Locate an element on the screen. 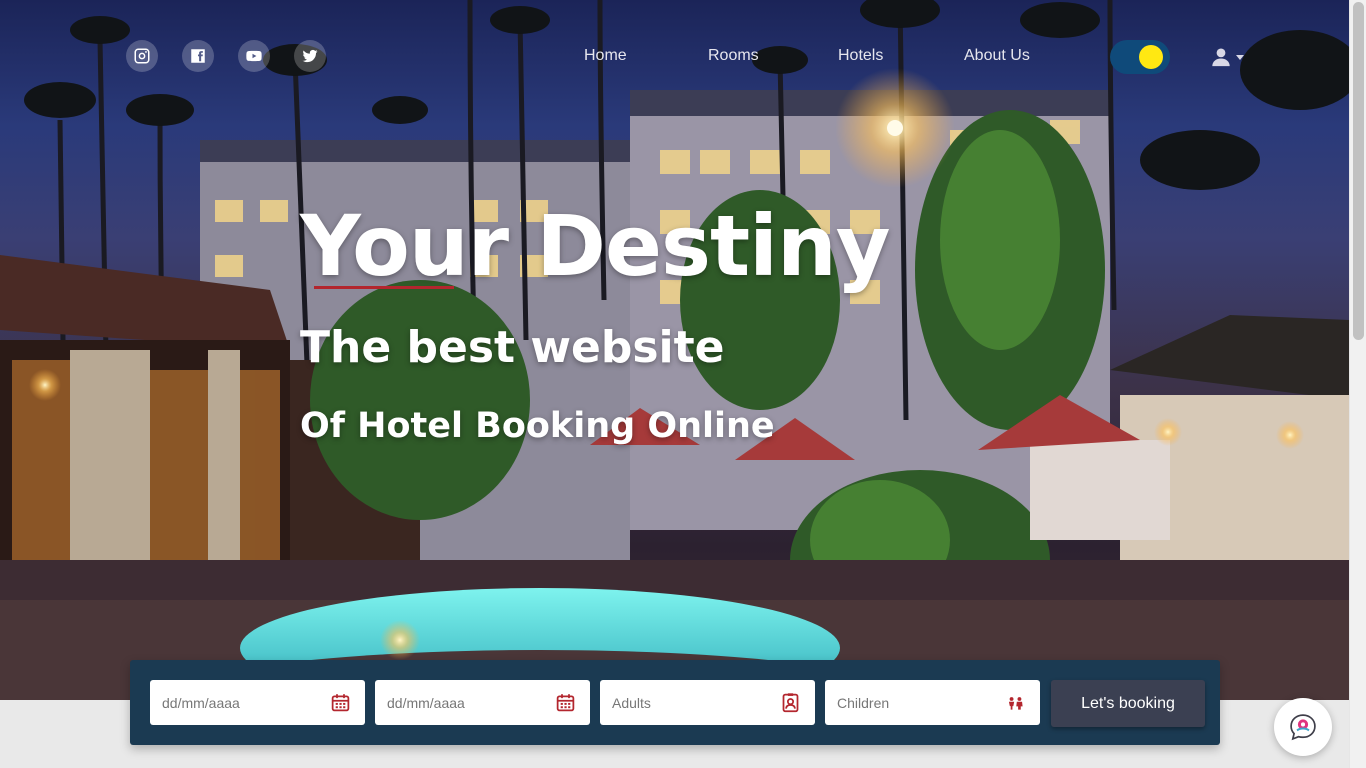 The image size is (1366, 768). children-icon is located at coordinates (1015, 703).